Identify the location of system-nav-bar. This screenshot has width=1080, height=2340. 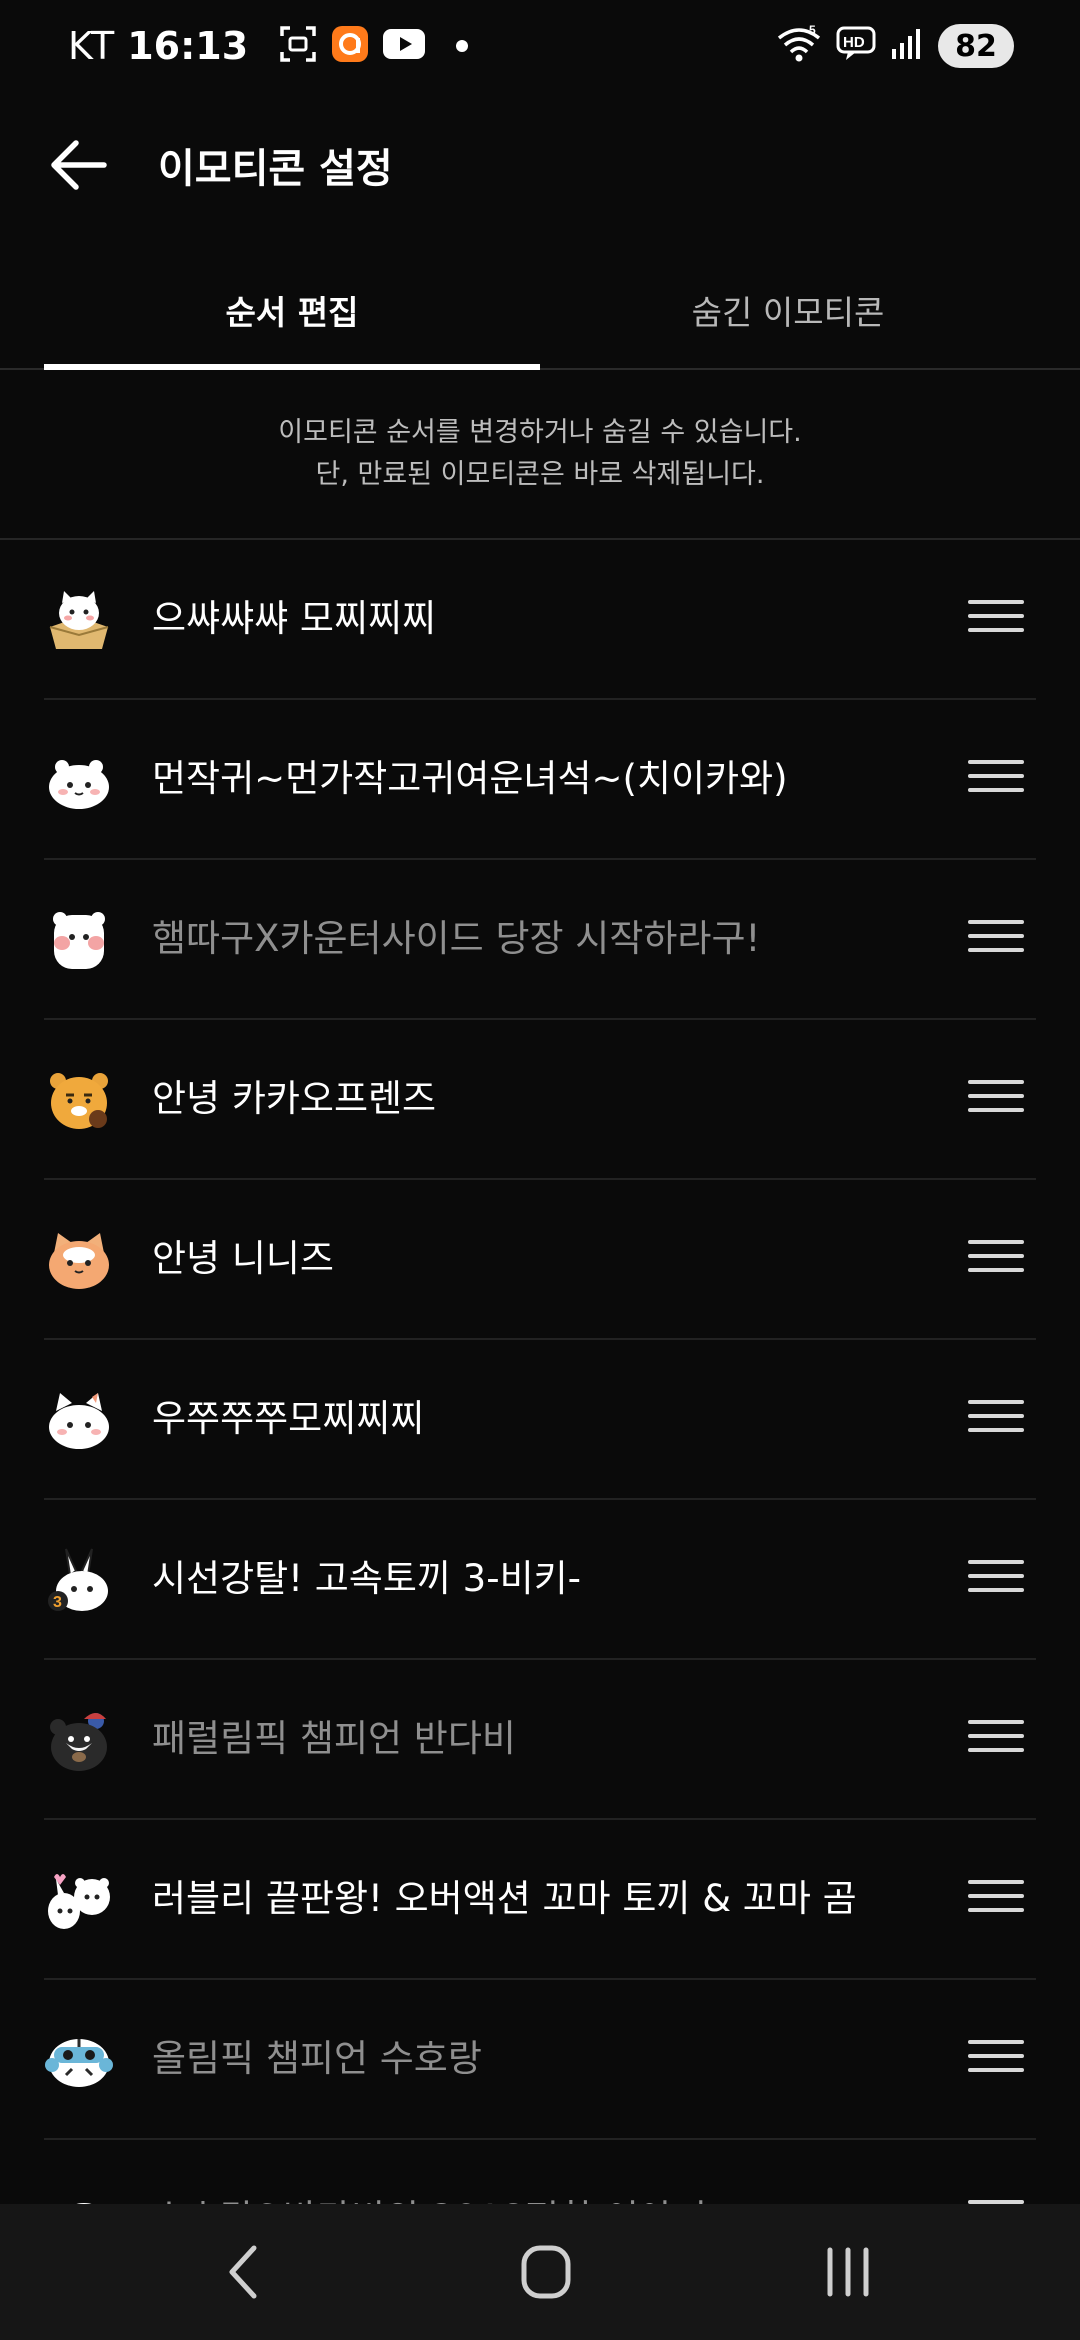
(540, 2272).